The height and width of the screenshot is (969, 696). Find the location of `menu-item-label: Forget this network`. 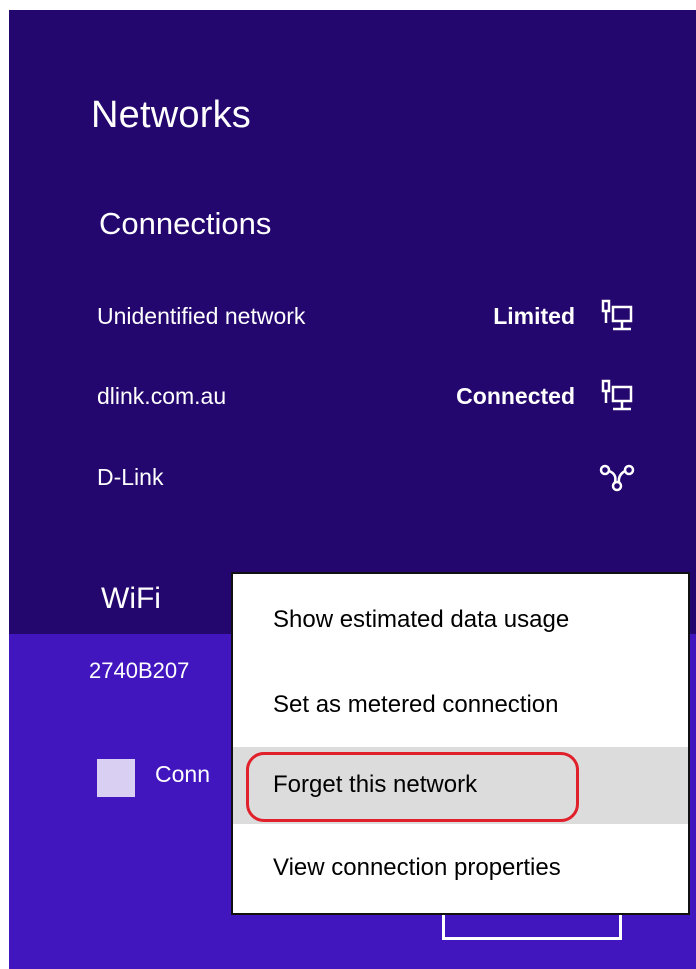

menu-item-label: Forget this network is located at coordinates (375, 784).